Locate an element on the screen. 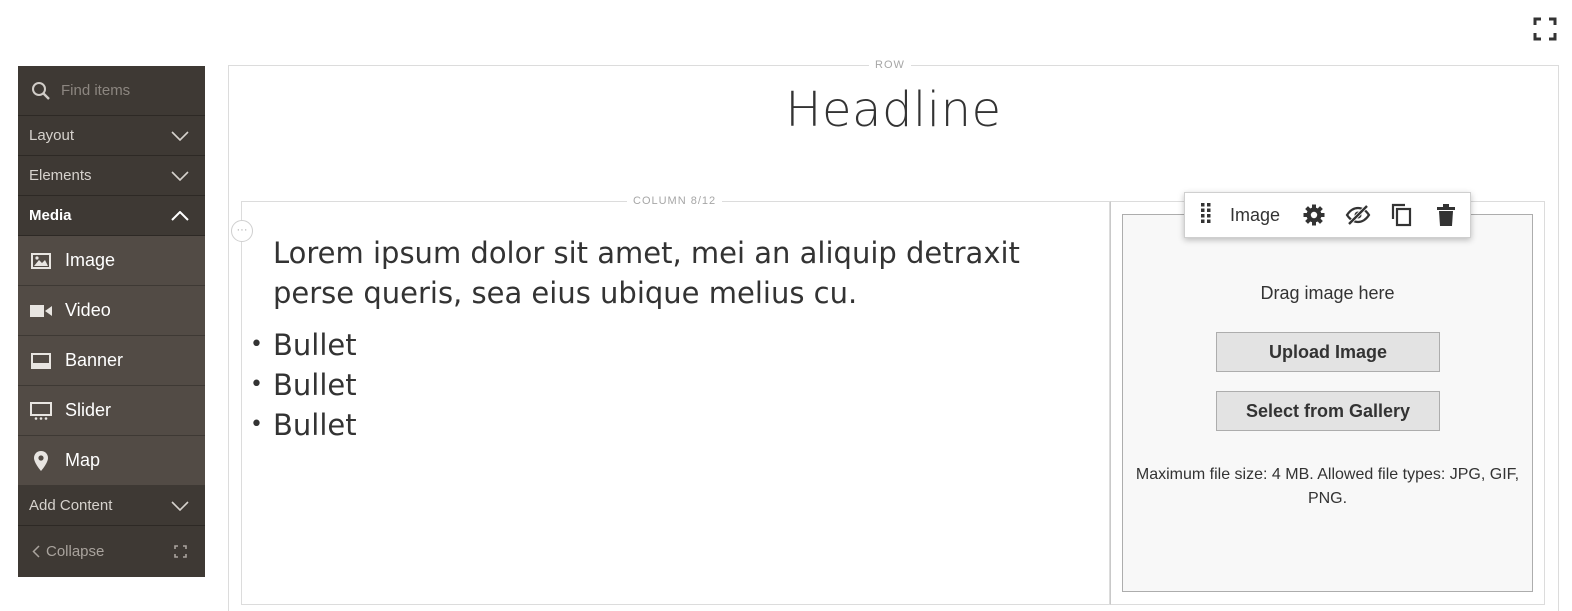 This screenshot has height=611, width=1572. chevron-up-icon is located at coordinates (180, 215).